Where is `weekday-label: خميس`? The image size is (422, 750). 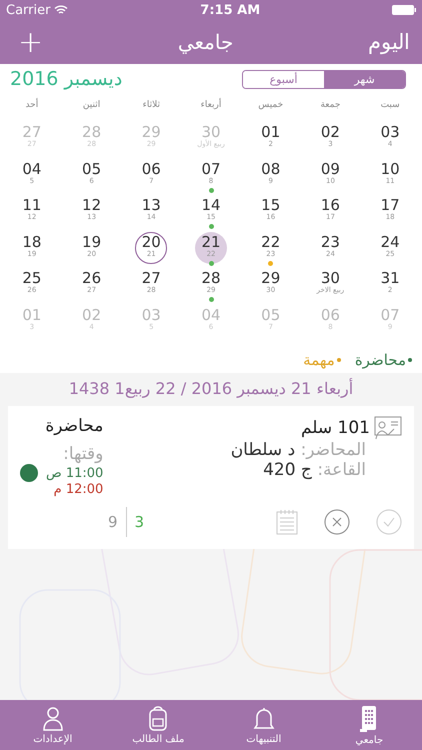
weekday-label: خميس is located at coordinates (270, 105).